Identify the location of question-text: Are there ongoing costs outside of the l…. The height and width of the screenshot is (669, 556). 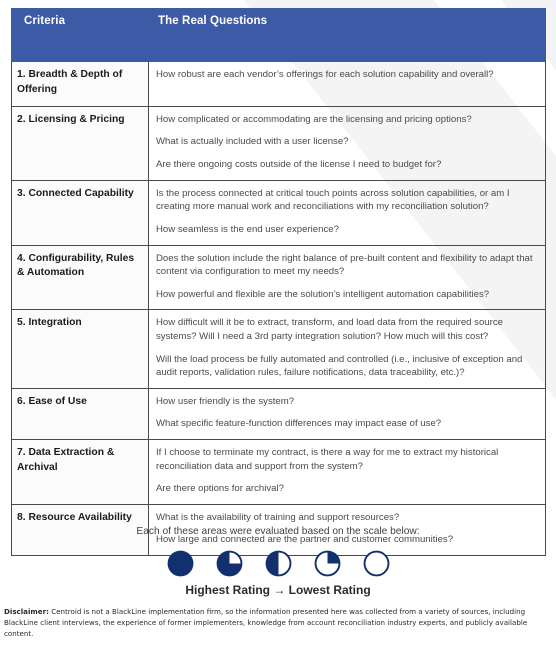
(299, 165).